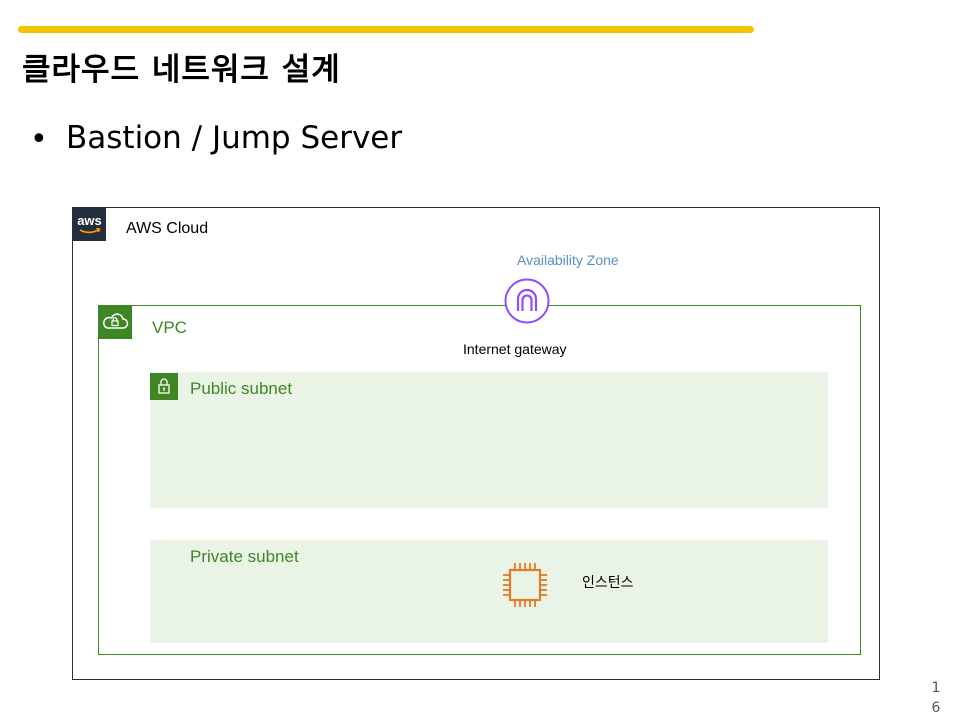  Describe the element at coordinates (181, 70) in the screenshot. I see `page-title: 클라우드 네트워크 설계` at that location.